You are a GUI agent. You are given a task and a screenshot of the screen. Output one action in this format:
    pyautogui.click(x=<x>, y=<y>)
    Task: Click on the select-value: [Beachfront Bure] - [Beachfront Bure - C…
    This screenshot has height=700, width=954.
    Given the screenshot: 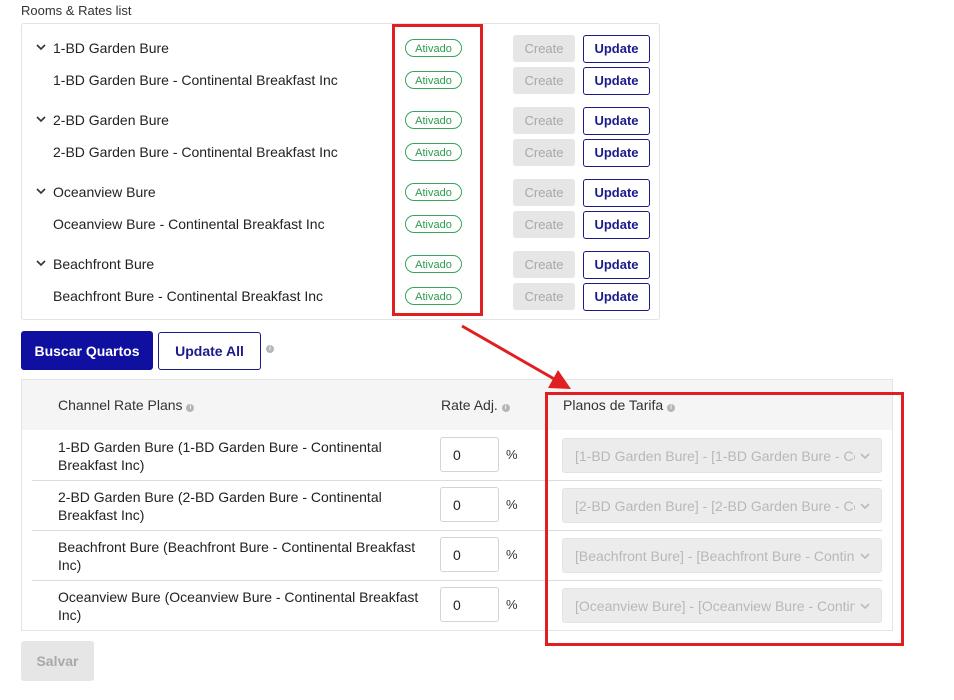 What is the action you would take?
    pyautogui.click(x=715, y=556)
    